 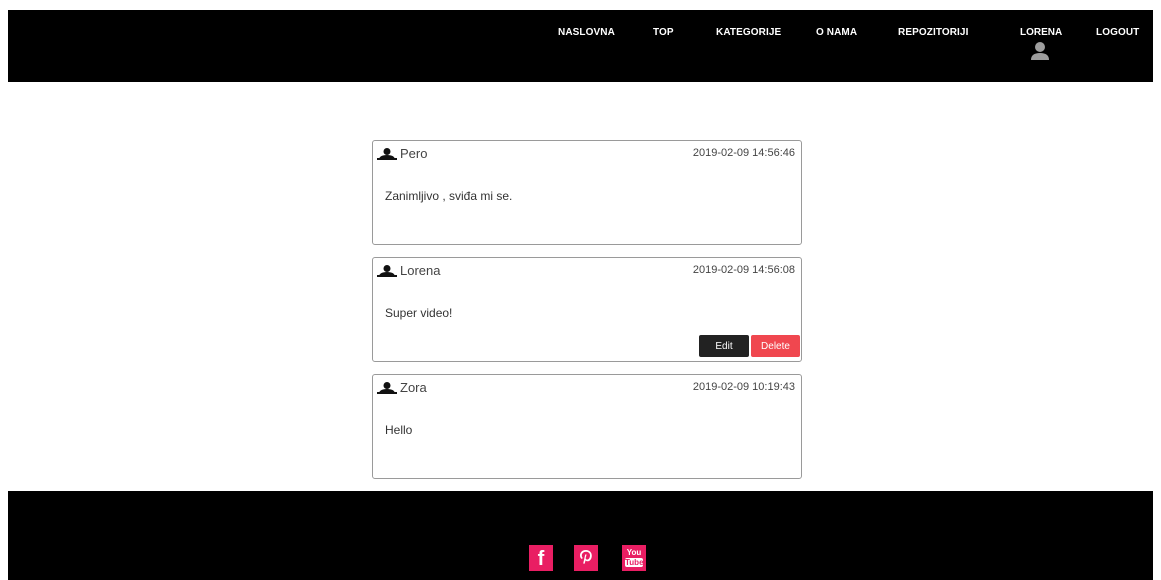 I want to click on comment-date: 2019-02-09 14:56:08, so click(x=743, y=270).